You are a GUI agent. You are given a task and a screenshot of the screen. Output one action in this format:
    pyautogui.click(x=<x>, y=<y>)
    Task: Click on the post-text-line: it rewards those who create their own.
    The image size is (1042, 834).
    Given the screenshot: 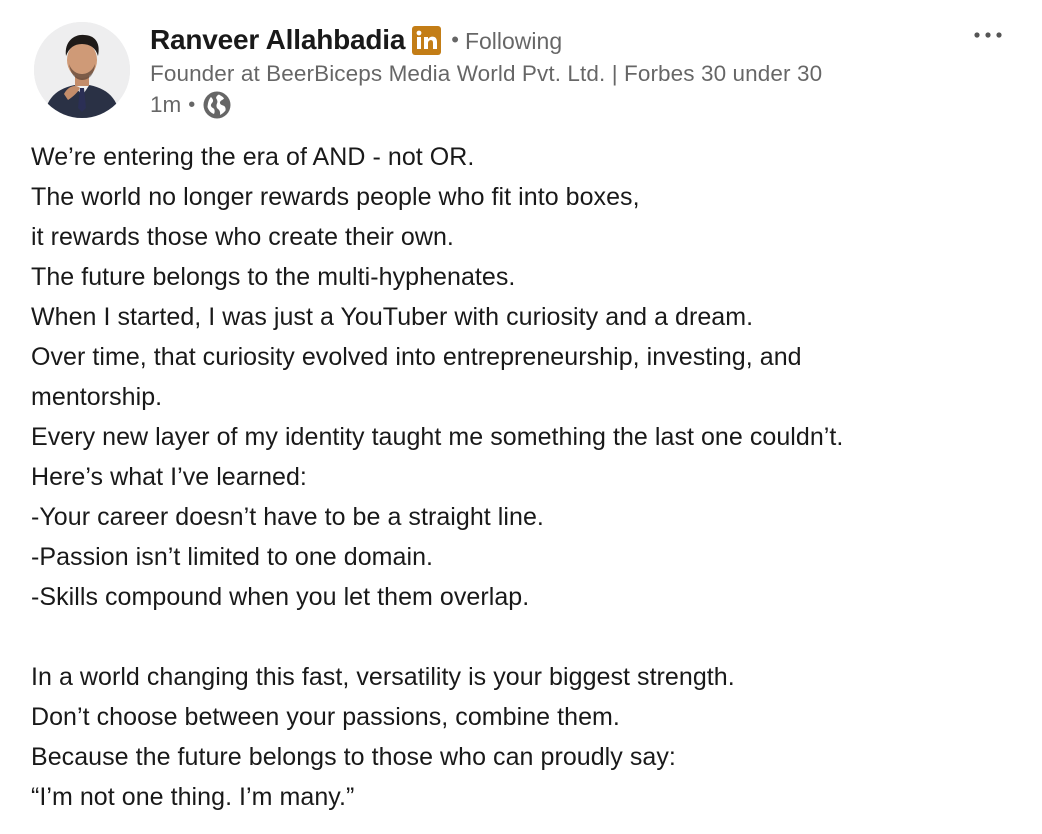 What is the action you would take?
    pyautogui.click(x=242, y=237)
    